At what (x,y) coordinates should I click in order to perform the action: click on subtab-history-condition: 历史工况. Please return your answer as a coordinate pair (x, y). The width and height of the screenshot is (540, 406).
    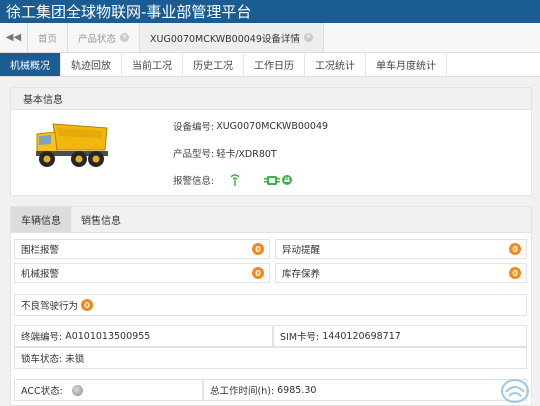
    Looking at the image, I should click on (213, 64).